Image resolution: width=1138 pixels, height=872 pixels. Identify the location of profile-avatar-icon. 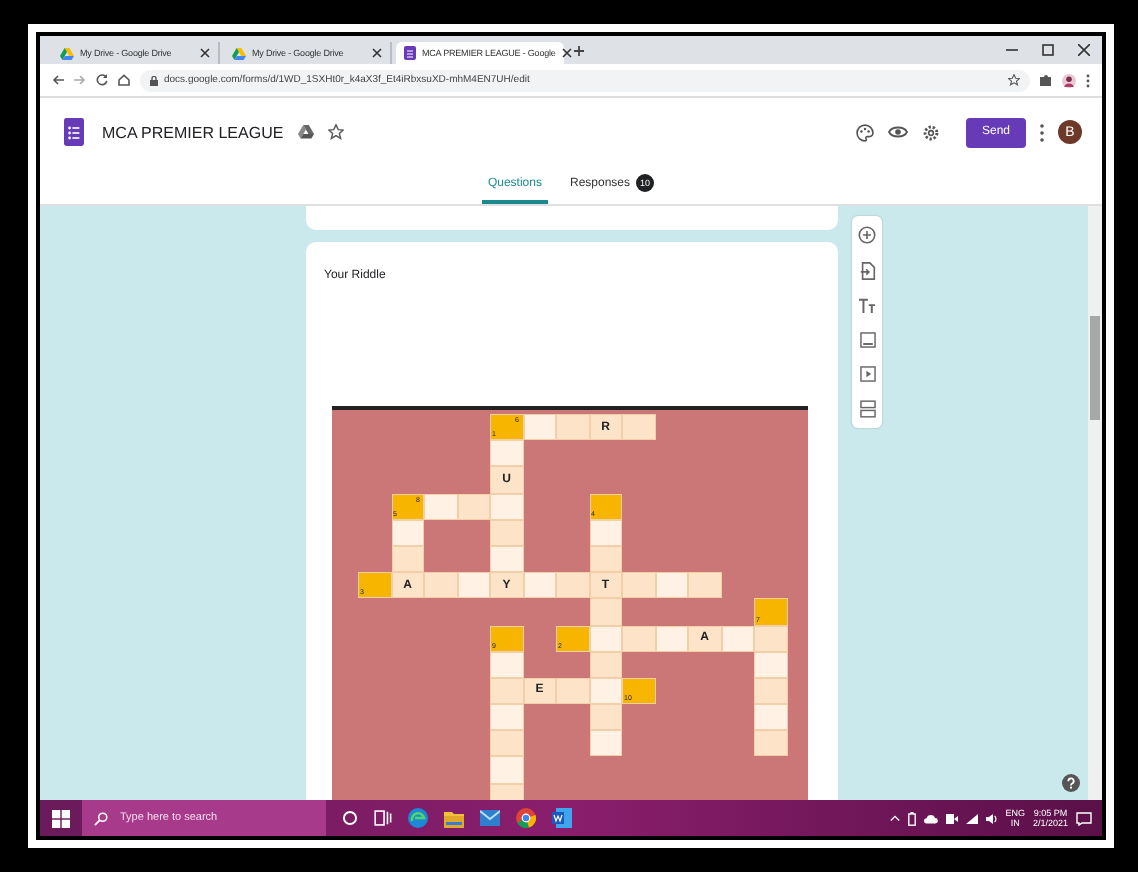
(1069, 80).